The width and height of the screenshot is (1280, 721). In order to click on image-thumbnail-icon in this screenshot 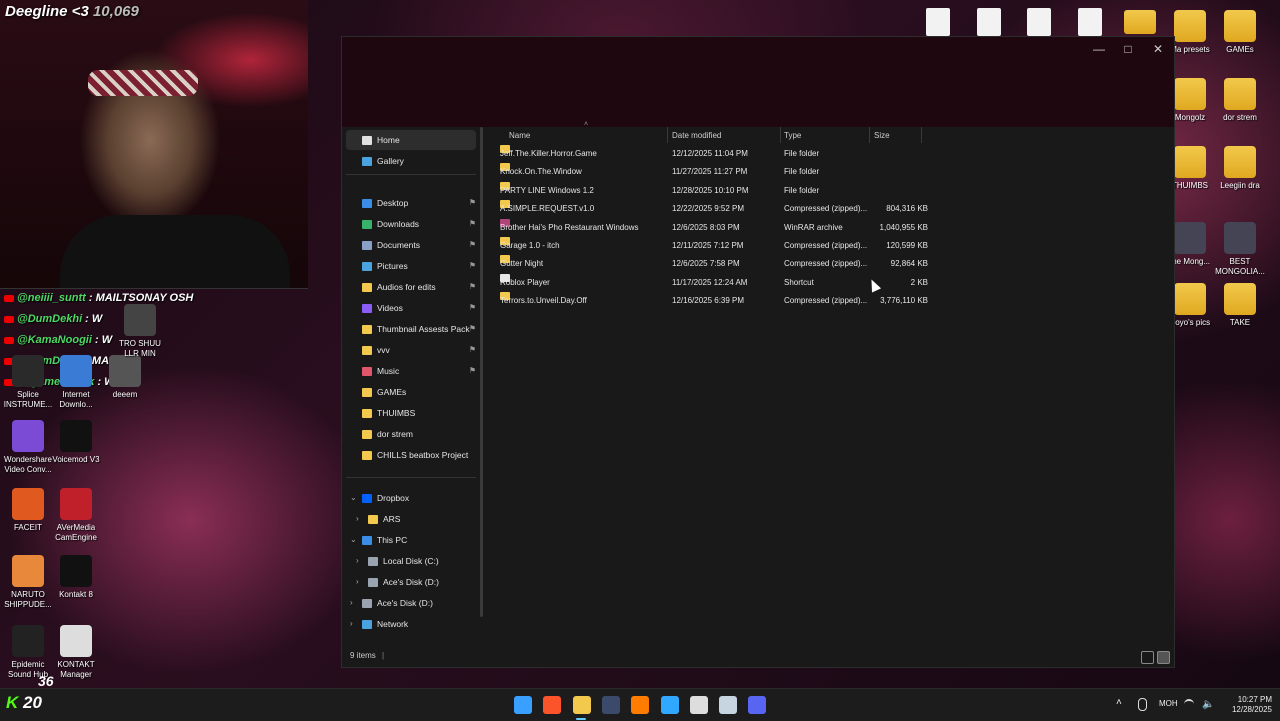, I will do `click(1240, 238)`.